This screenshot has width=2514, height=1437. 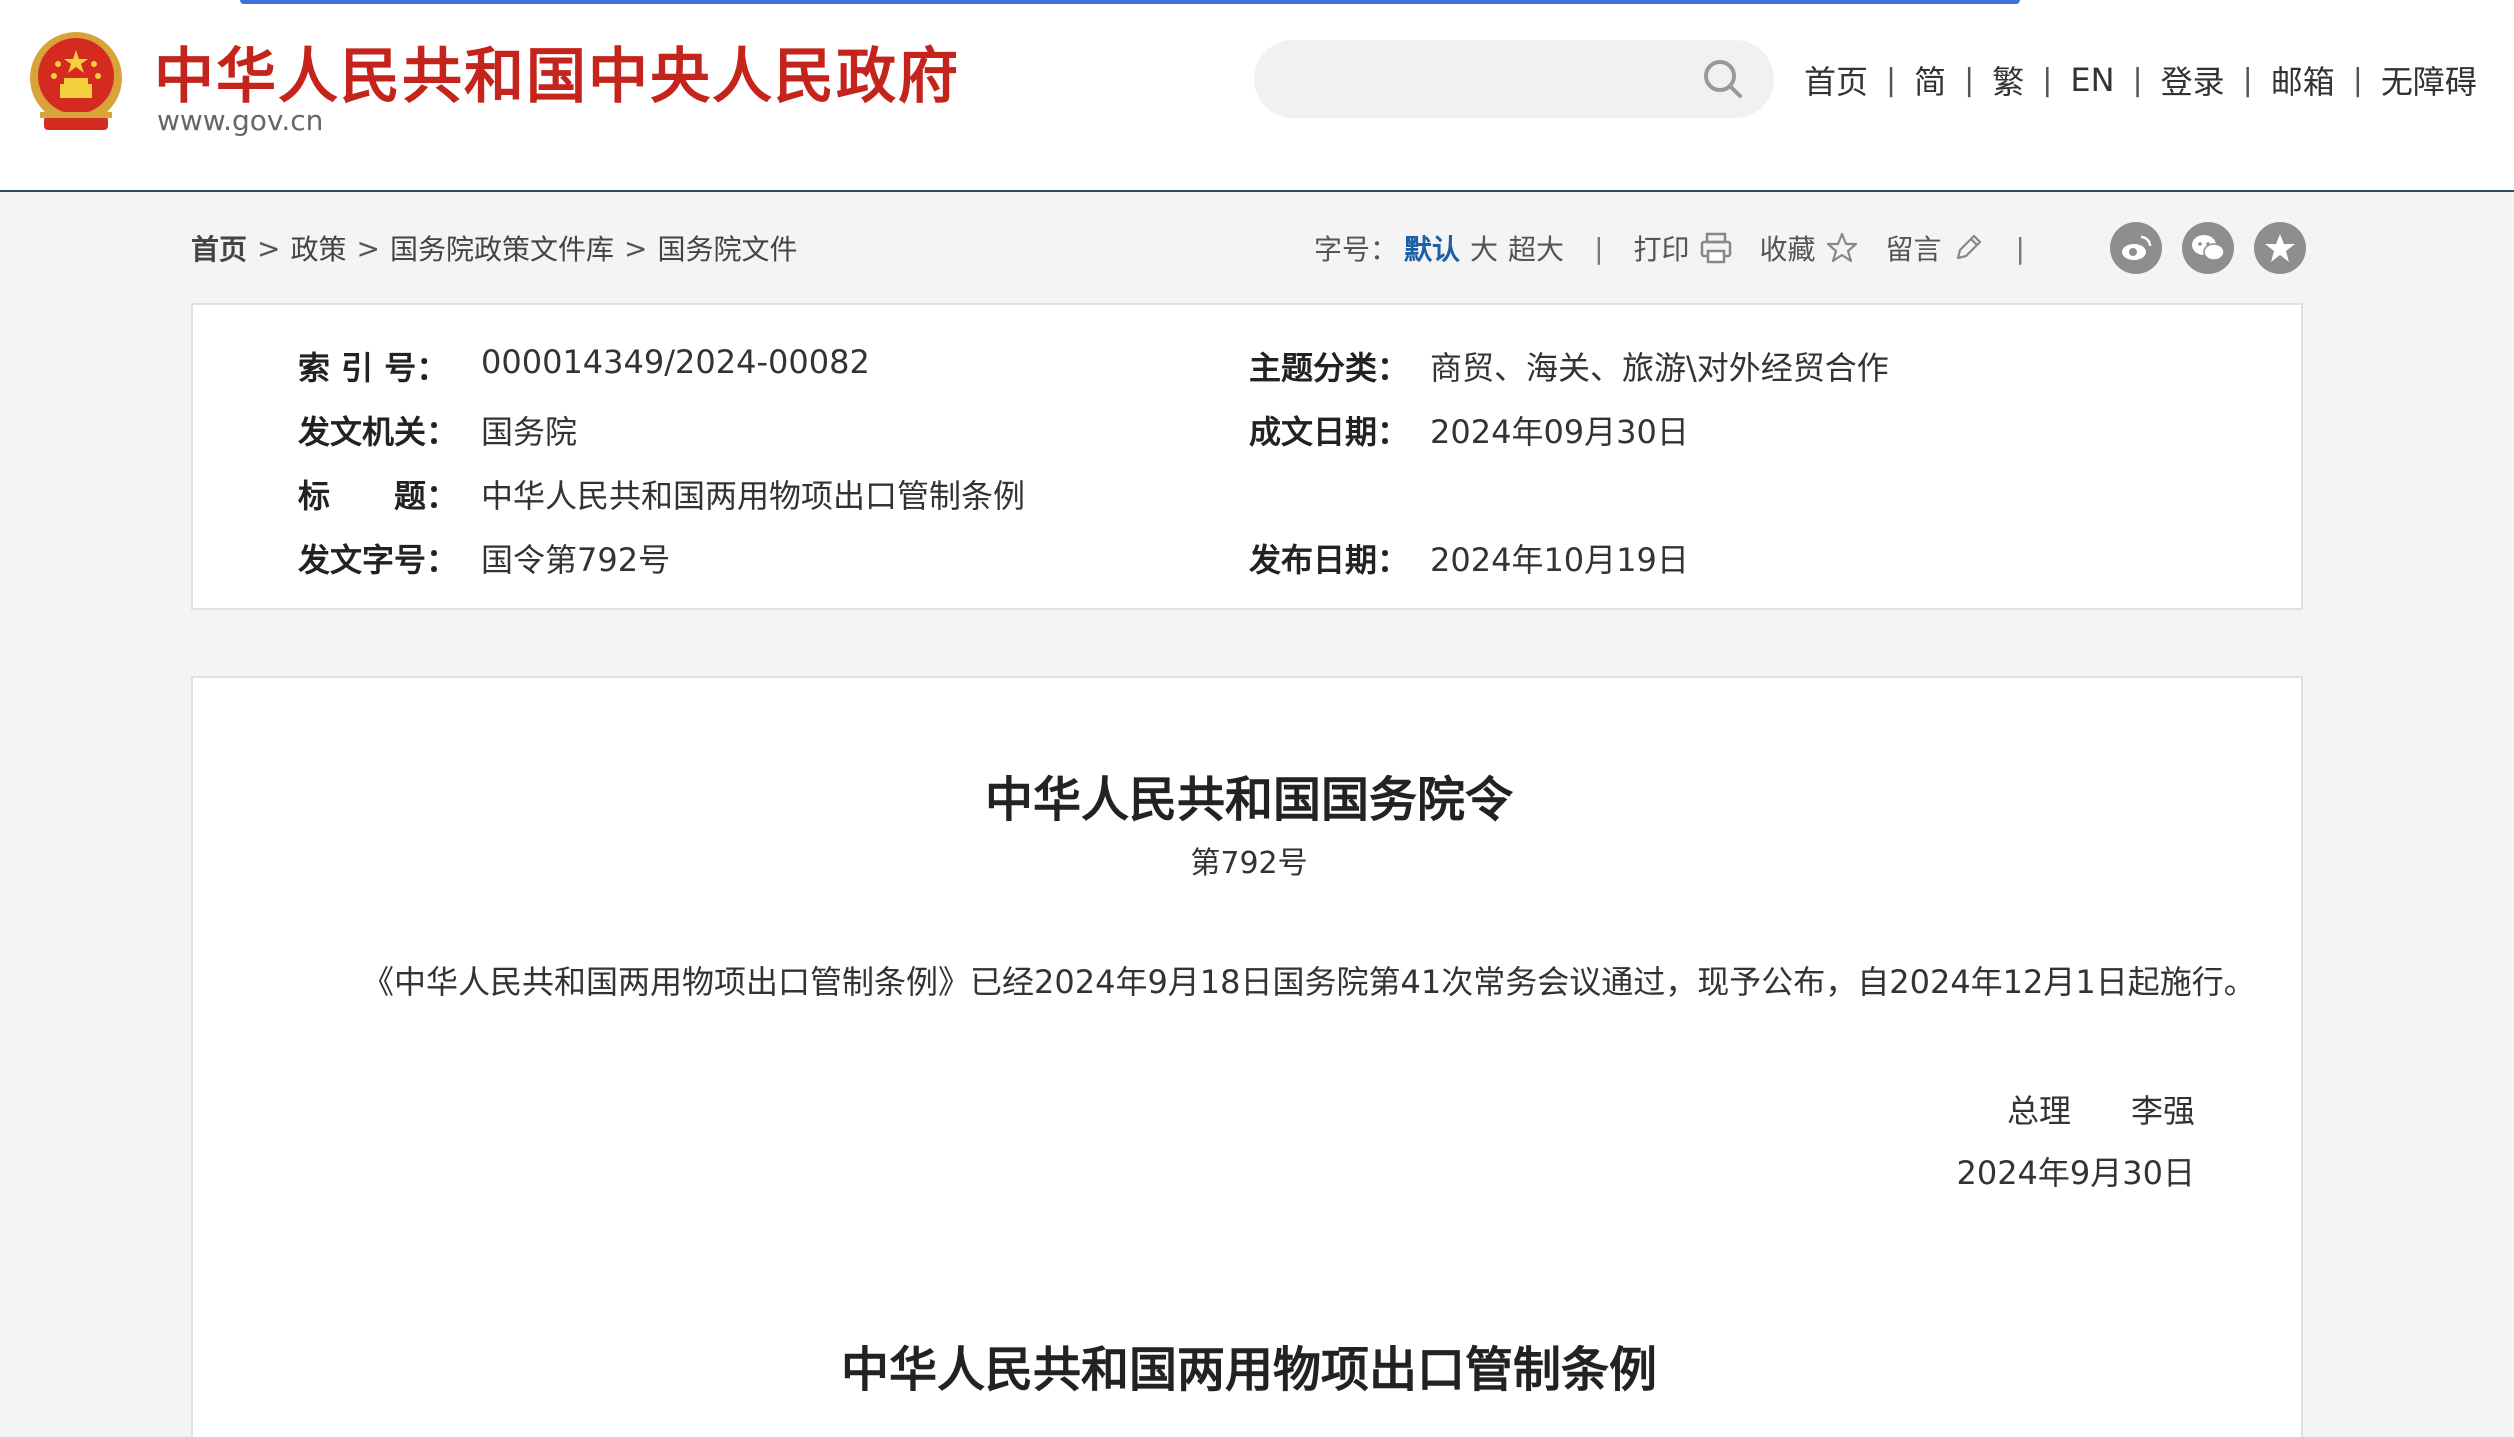 What do you see at coordinates (2038, 1111) in the screenshot?
I see `signer-title: 总理` at bounding box center [2038, 1111].